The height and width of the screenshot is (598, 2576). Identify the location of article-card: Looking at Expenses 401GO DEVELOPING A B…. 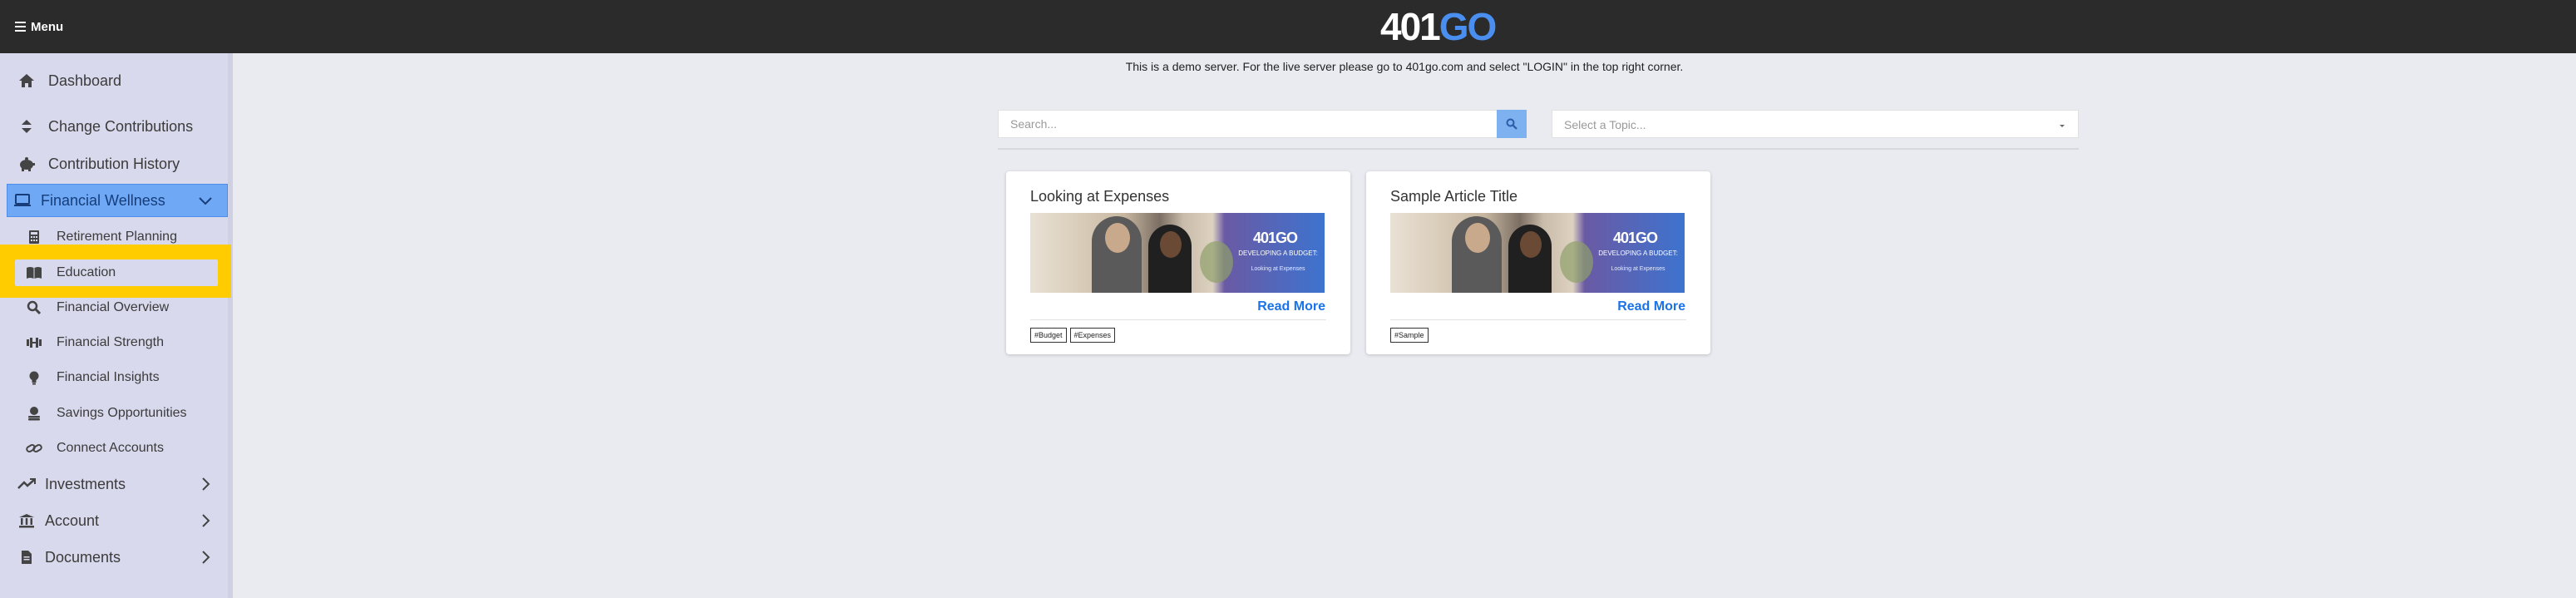
(1178, 262).